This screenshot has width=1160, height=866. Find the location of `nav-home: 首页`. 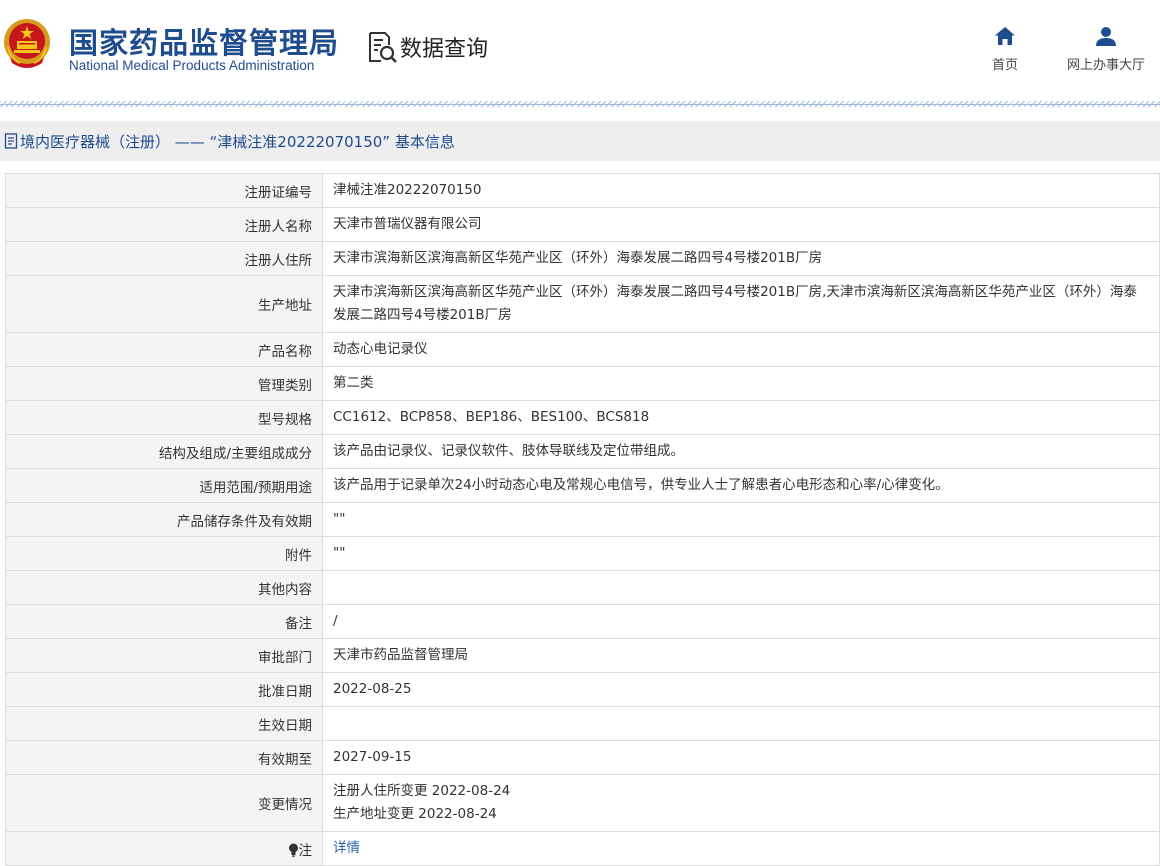

nav-home: 首页 is located at coordinates (1005, 49).